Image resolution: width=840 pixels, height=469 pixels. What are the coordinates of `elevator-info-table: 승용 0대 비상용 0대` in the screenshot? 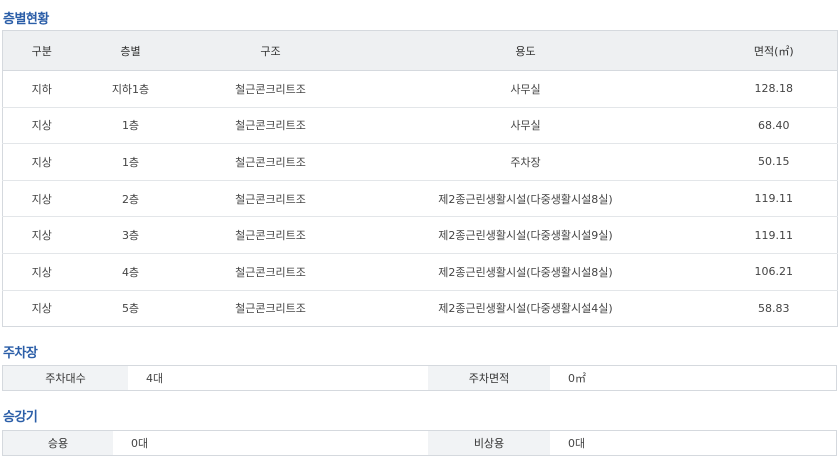 It's located at (419, 443).